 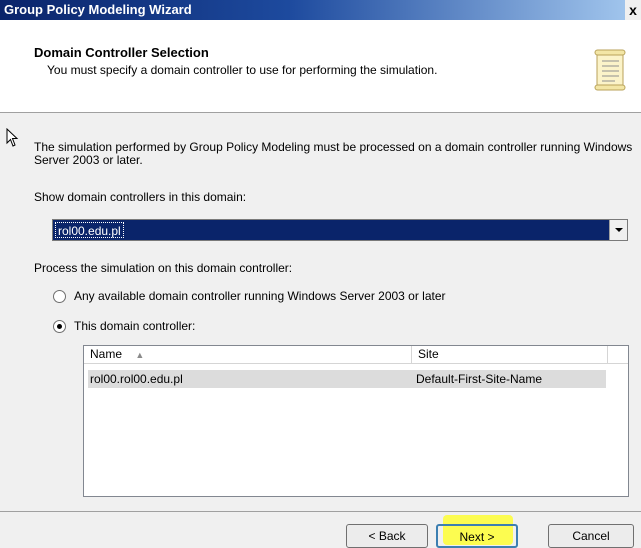 I want to click on domain-label: Show domain controllers in this domain:, so click(x=140, y=197).